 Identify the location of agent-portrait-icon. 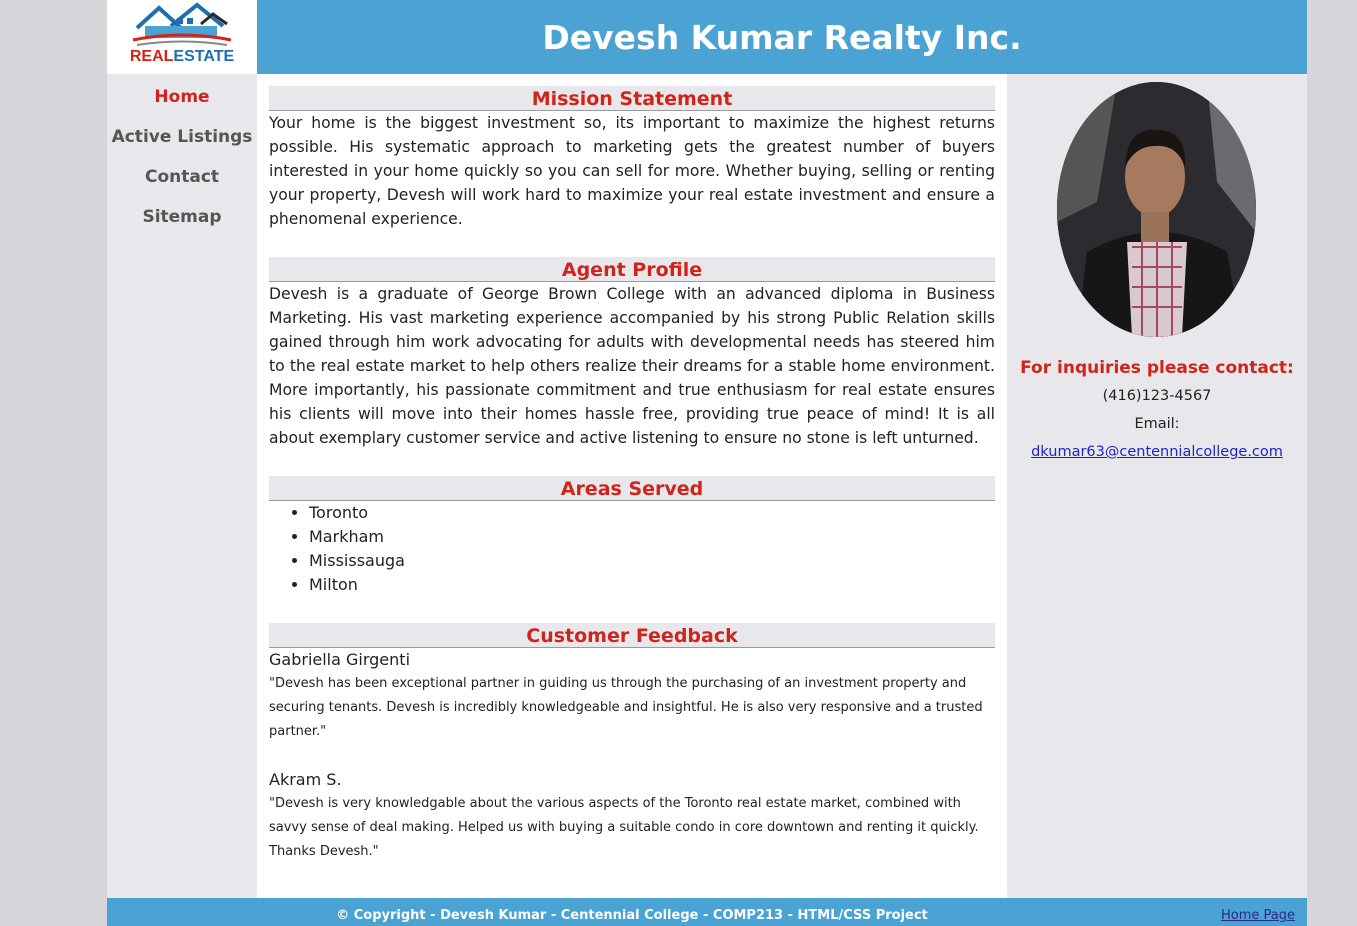
(1156, 209).